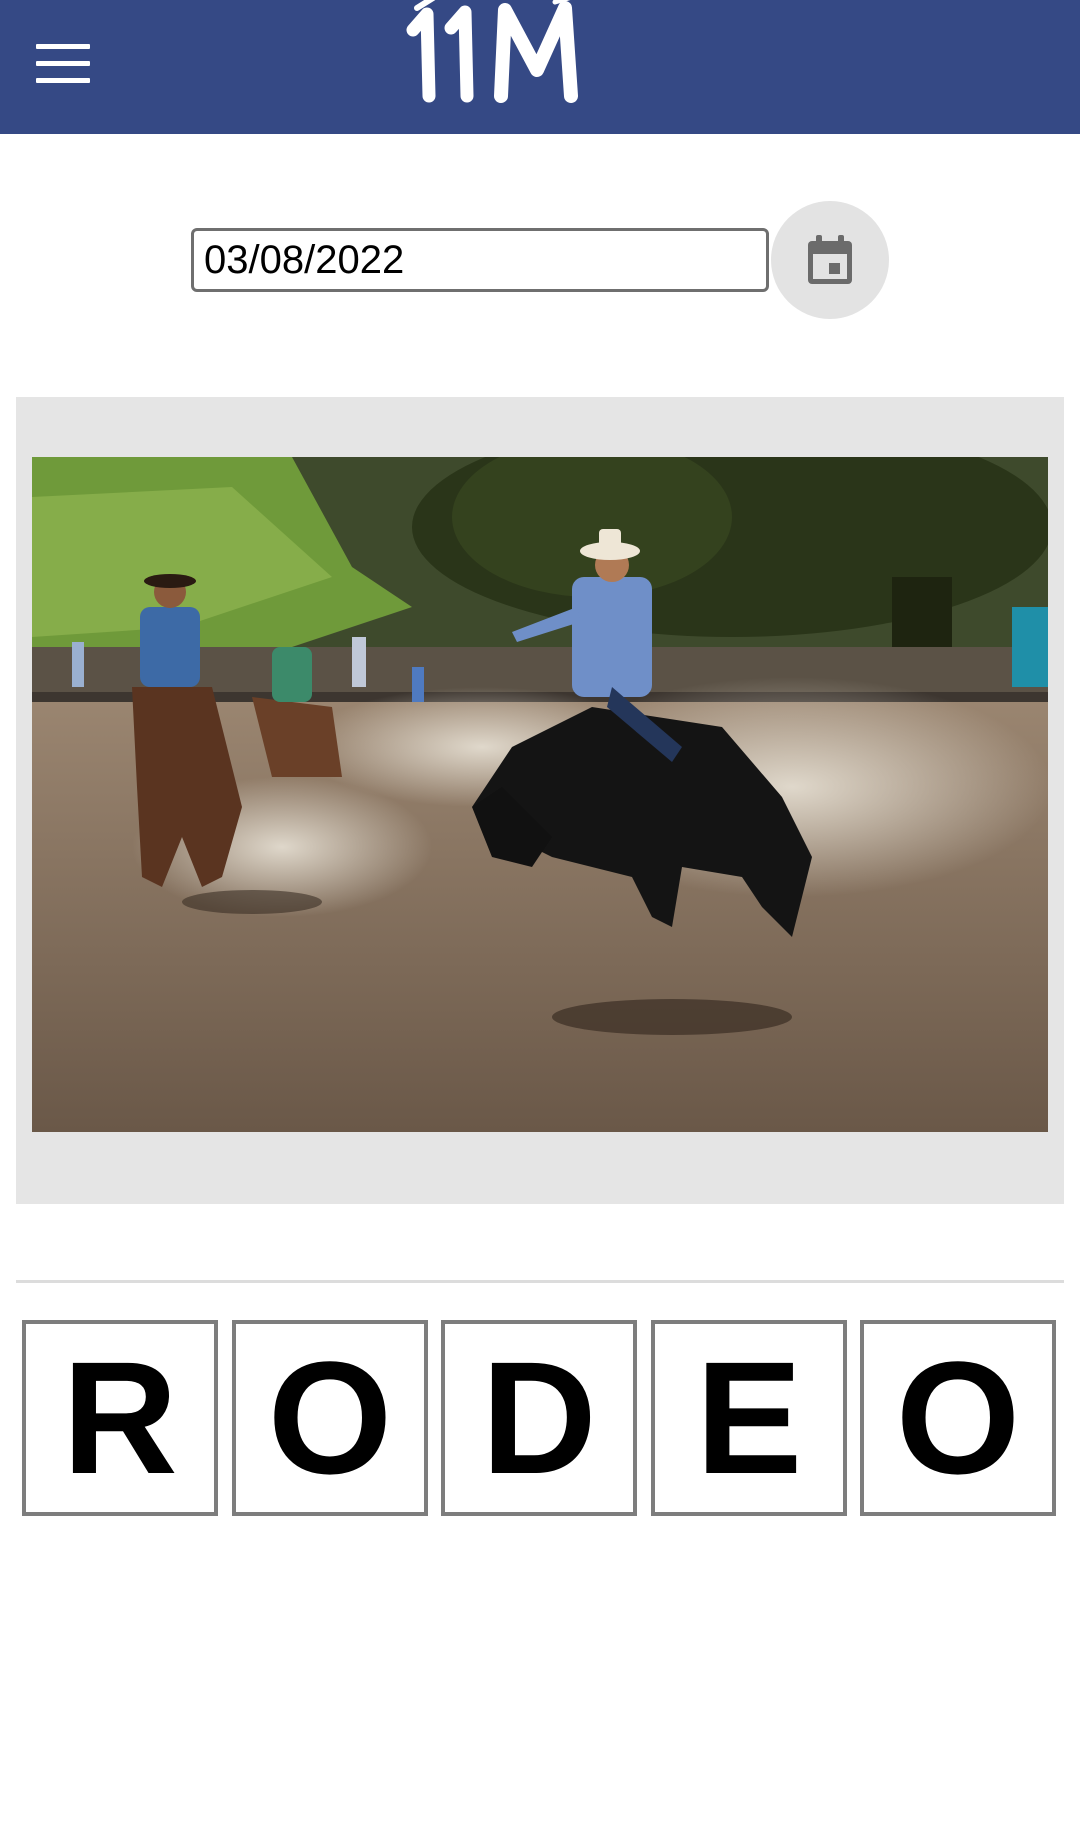 The image size is (1080, 1848). Describe the element at coordinates (540, 55) in the screenshot. I see `site-logo` at that location.